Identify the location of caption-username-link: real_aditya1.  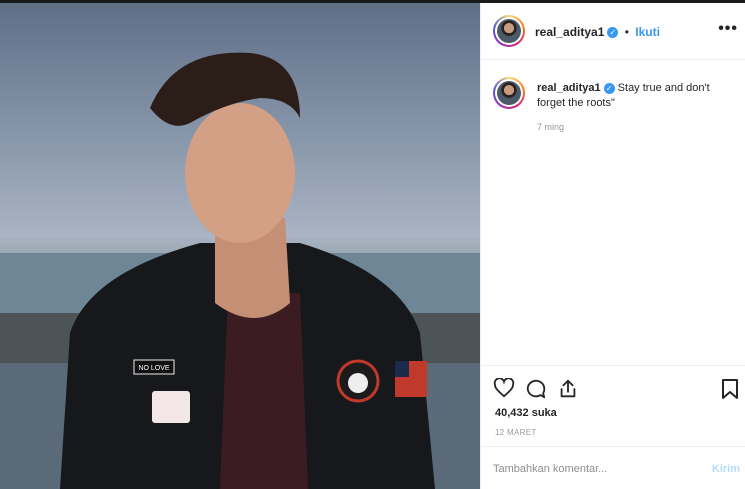
(569, 88).